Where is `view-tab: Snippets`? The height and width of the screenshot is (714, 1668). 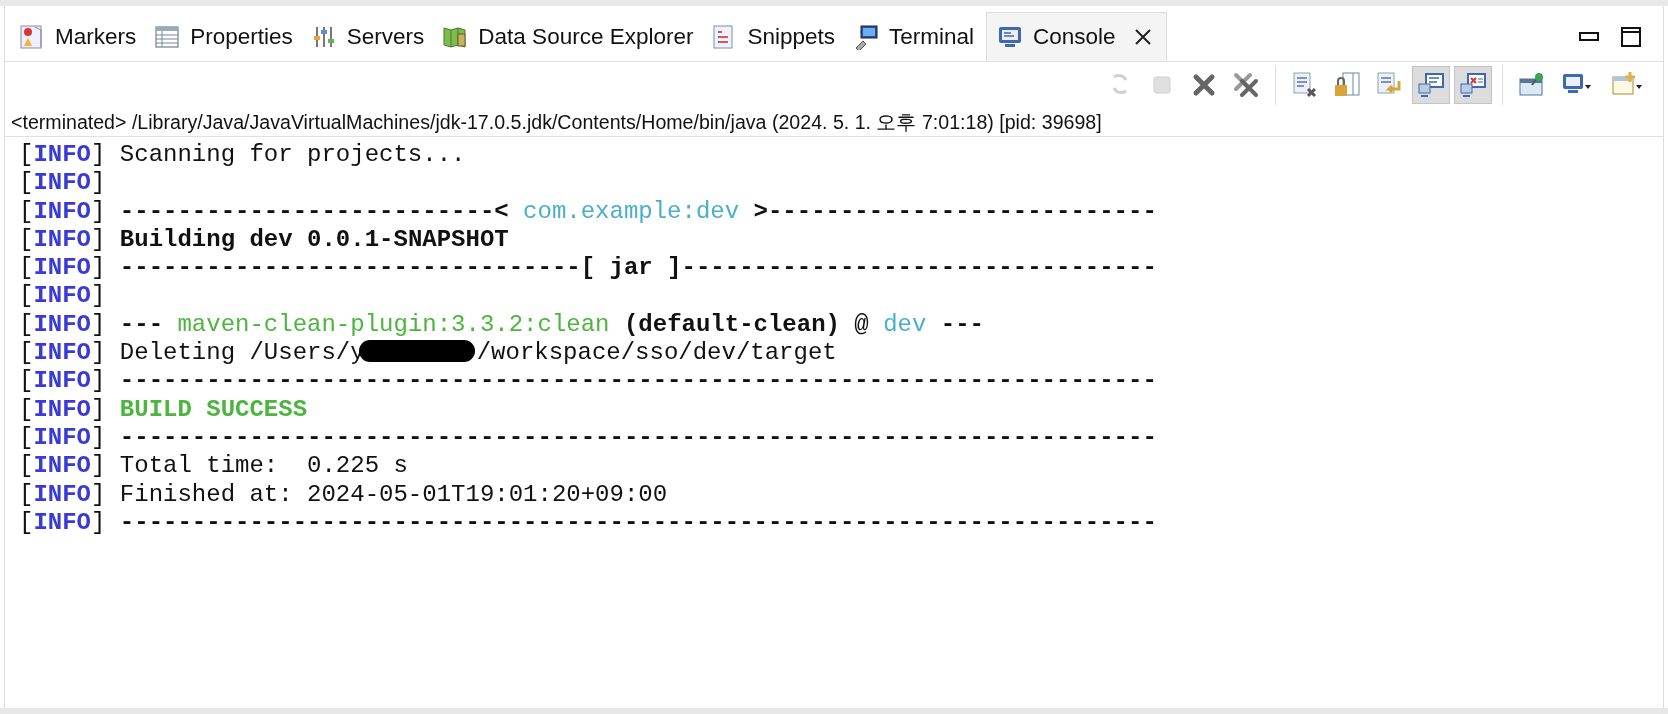
view-tab: Snippets is located at coordinates (776, 36).